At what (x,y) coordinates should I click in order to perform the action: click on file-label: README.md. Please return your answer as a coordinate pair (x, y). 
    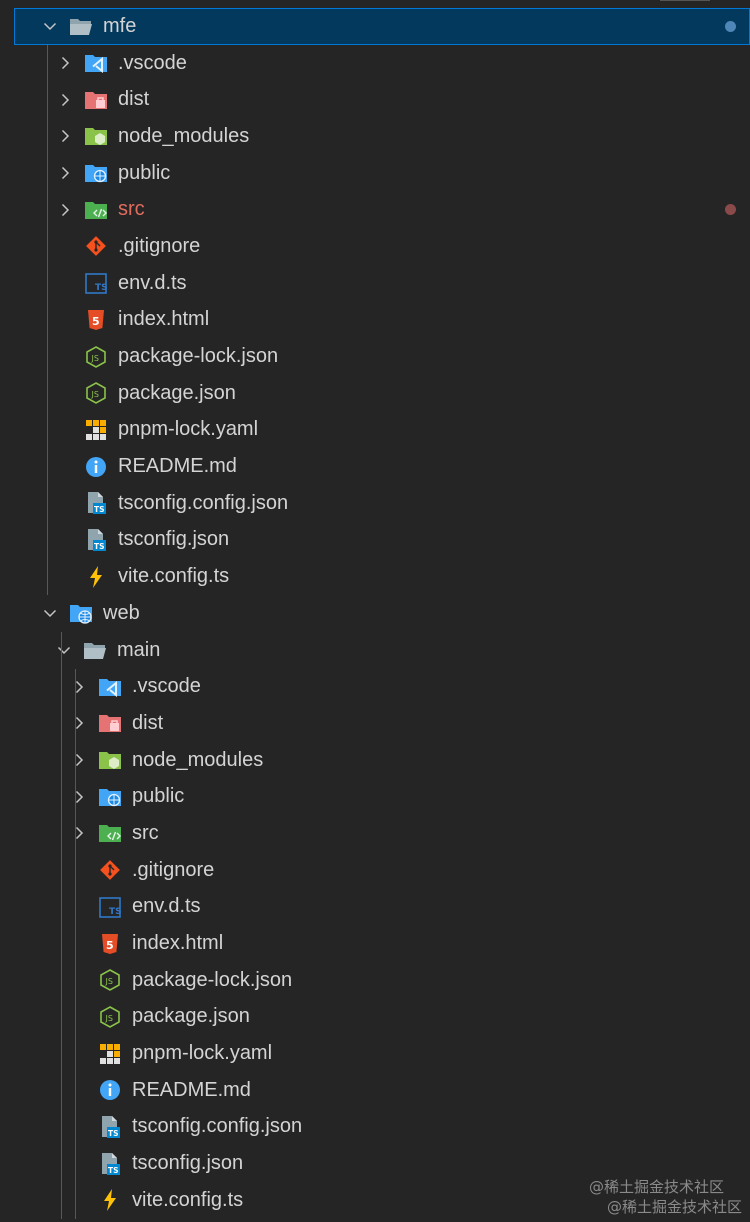
    Looking at the image, I should click on (191, 1089).